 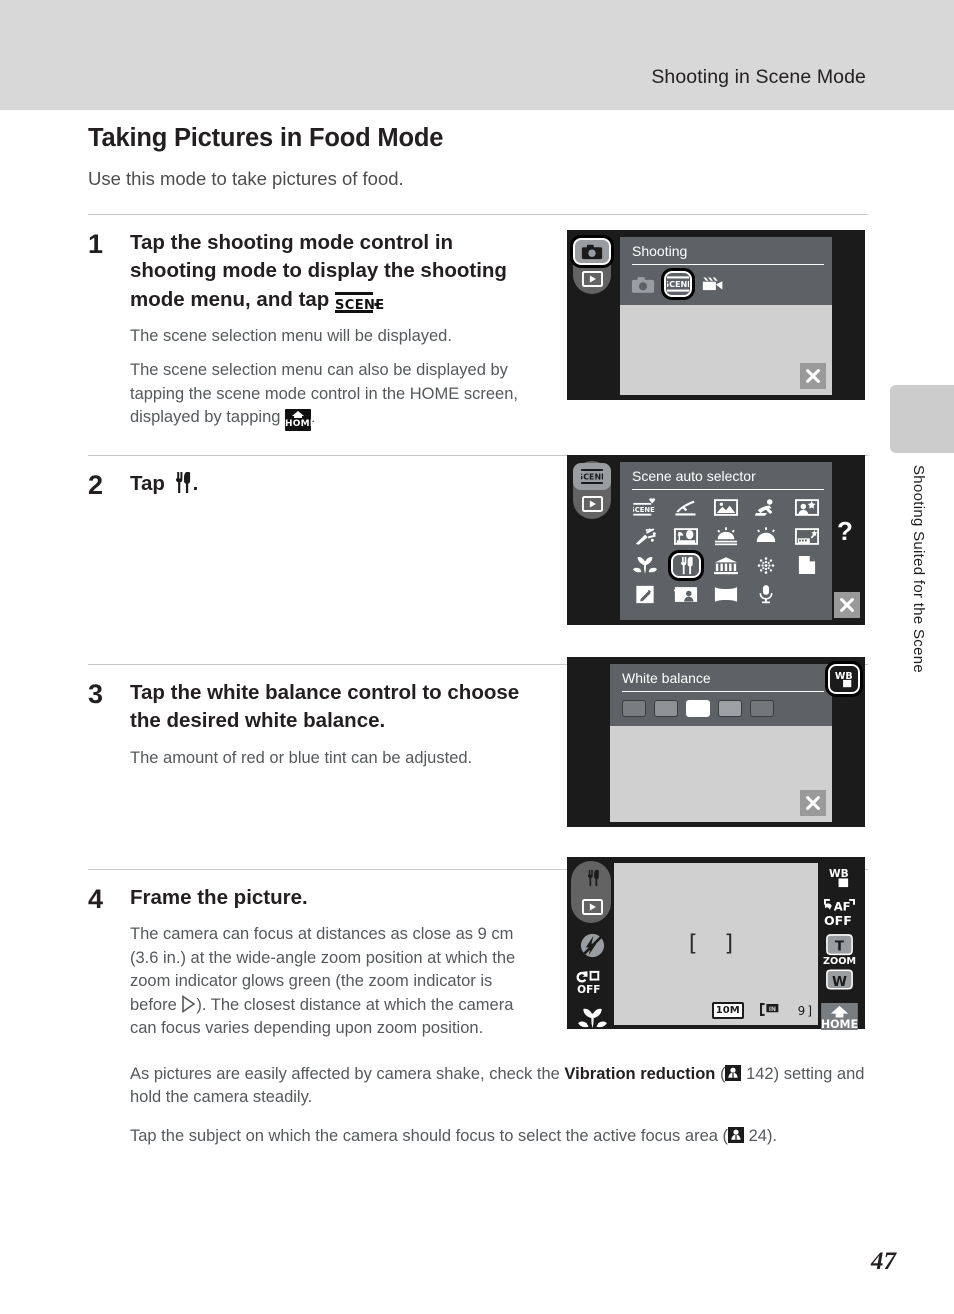 What do you see at coordinates (883, 1261) in the screenshot?
I see `page-number: 47` at bounding box center [883, 1261].